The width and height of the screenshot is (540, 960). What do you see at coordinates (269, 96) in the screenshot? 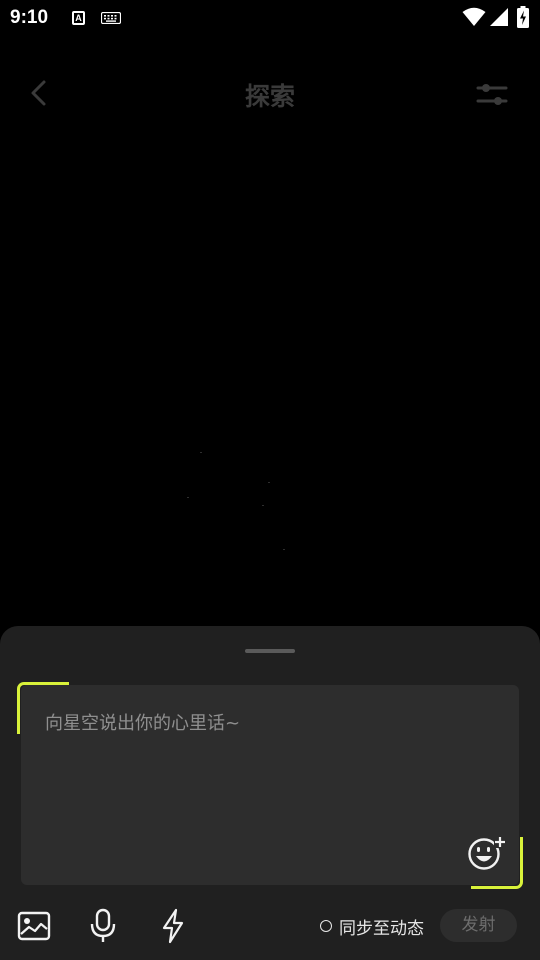
I see `page-title: 探索` at bounding box center [269, 96].